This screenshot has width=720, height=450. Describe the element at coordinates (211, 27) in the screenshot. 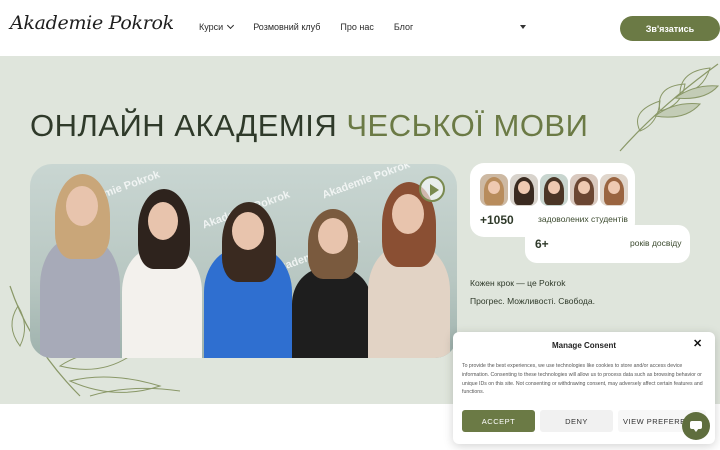

I see `nav-item-label: Курси` at that location.